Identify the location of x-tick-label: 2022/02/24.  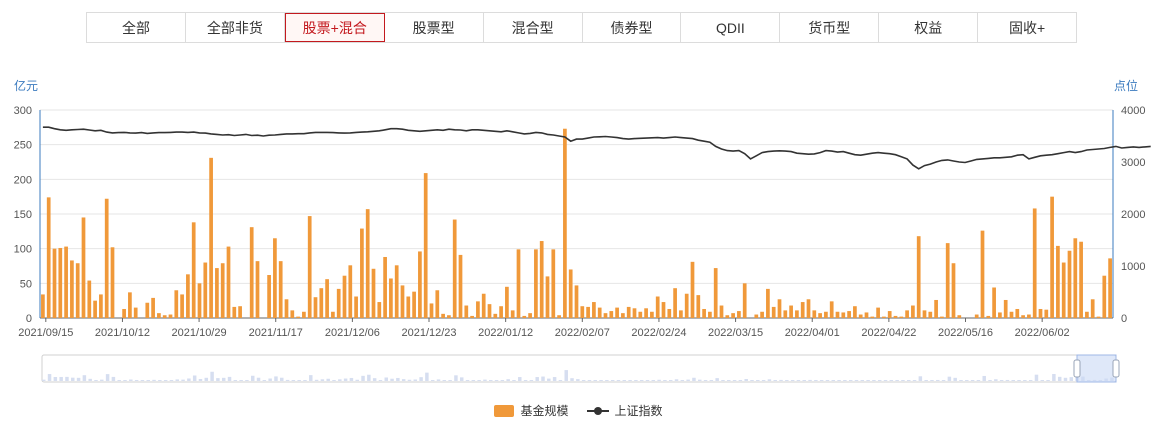
(658, 333).